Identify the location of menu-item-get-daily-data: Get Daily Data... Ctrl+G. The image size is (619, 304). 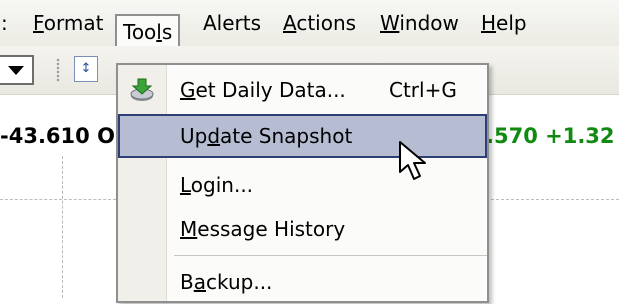
(302, 90).